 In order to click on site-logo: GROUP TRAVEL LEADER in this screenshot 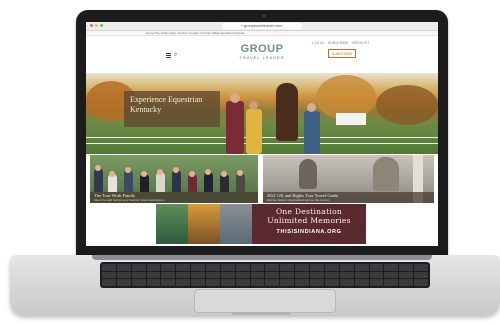, I will do `click(262, 52)`.